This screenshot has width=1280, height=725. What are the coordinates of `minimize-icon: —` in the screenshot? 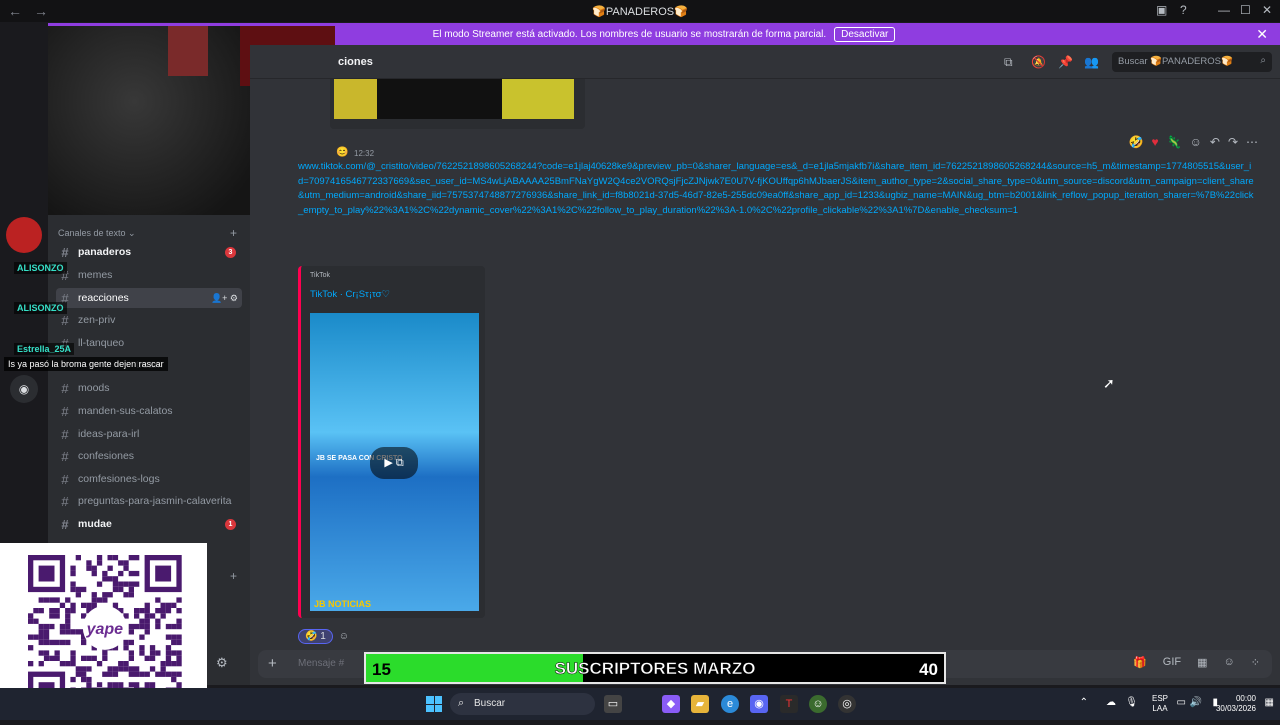 It's located at (1224, 10).